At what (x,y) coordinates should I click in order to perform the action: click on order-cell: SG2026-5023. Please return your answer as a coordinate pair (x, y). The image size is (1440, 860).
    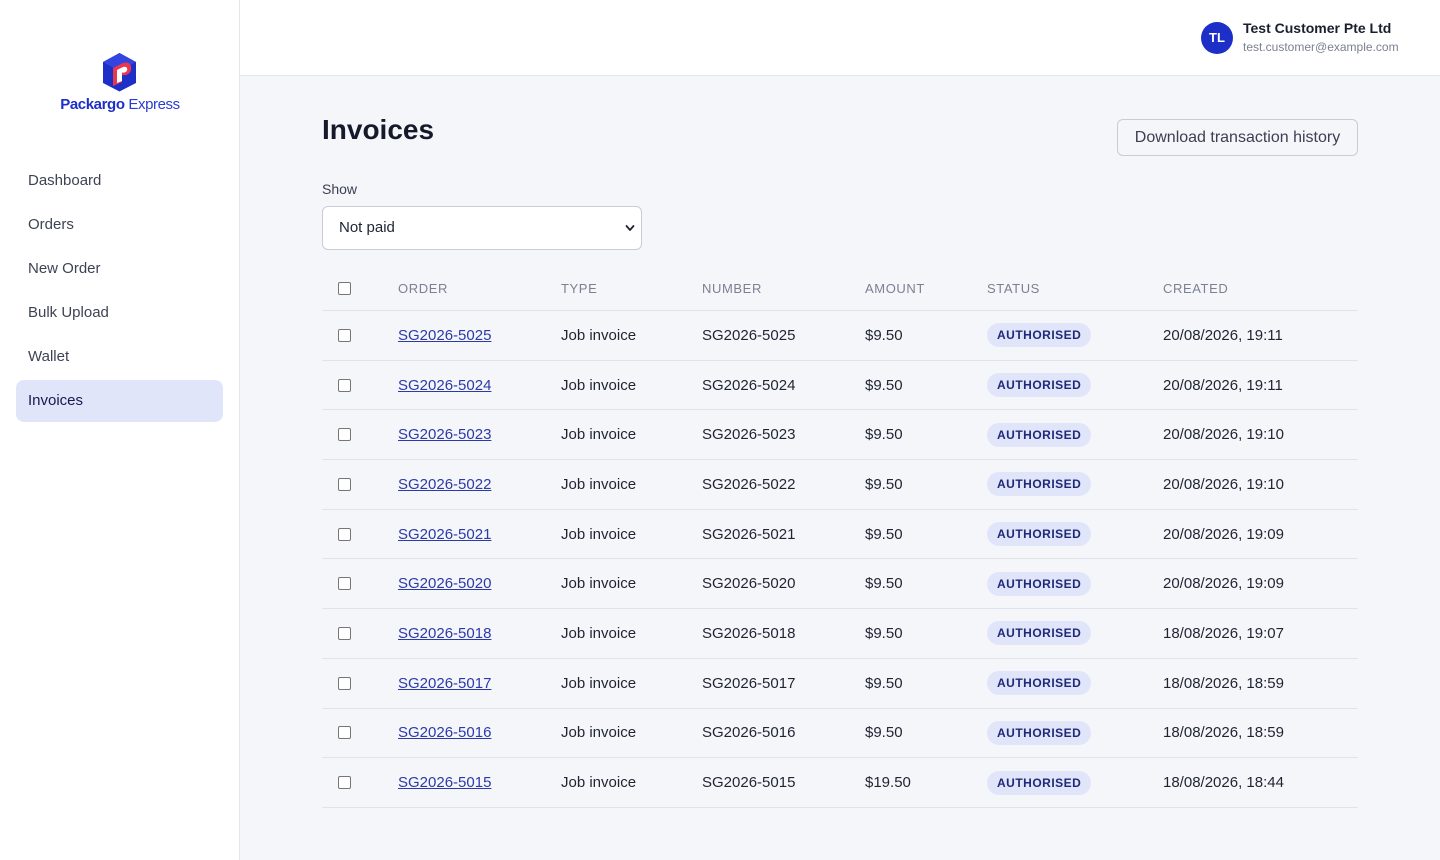
    Looking at the image, I should click on (444, 434).